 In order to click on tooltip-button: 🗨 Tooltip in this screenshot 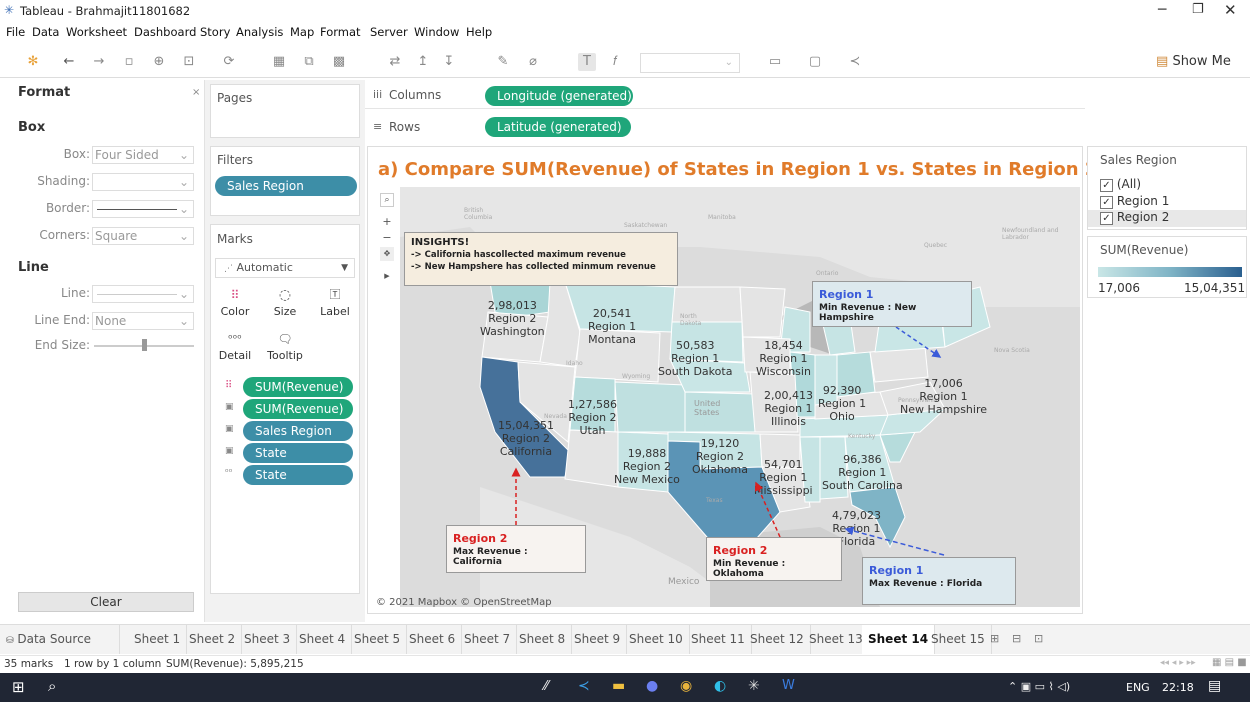, I will do `click(285, 349)`.